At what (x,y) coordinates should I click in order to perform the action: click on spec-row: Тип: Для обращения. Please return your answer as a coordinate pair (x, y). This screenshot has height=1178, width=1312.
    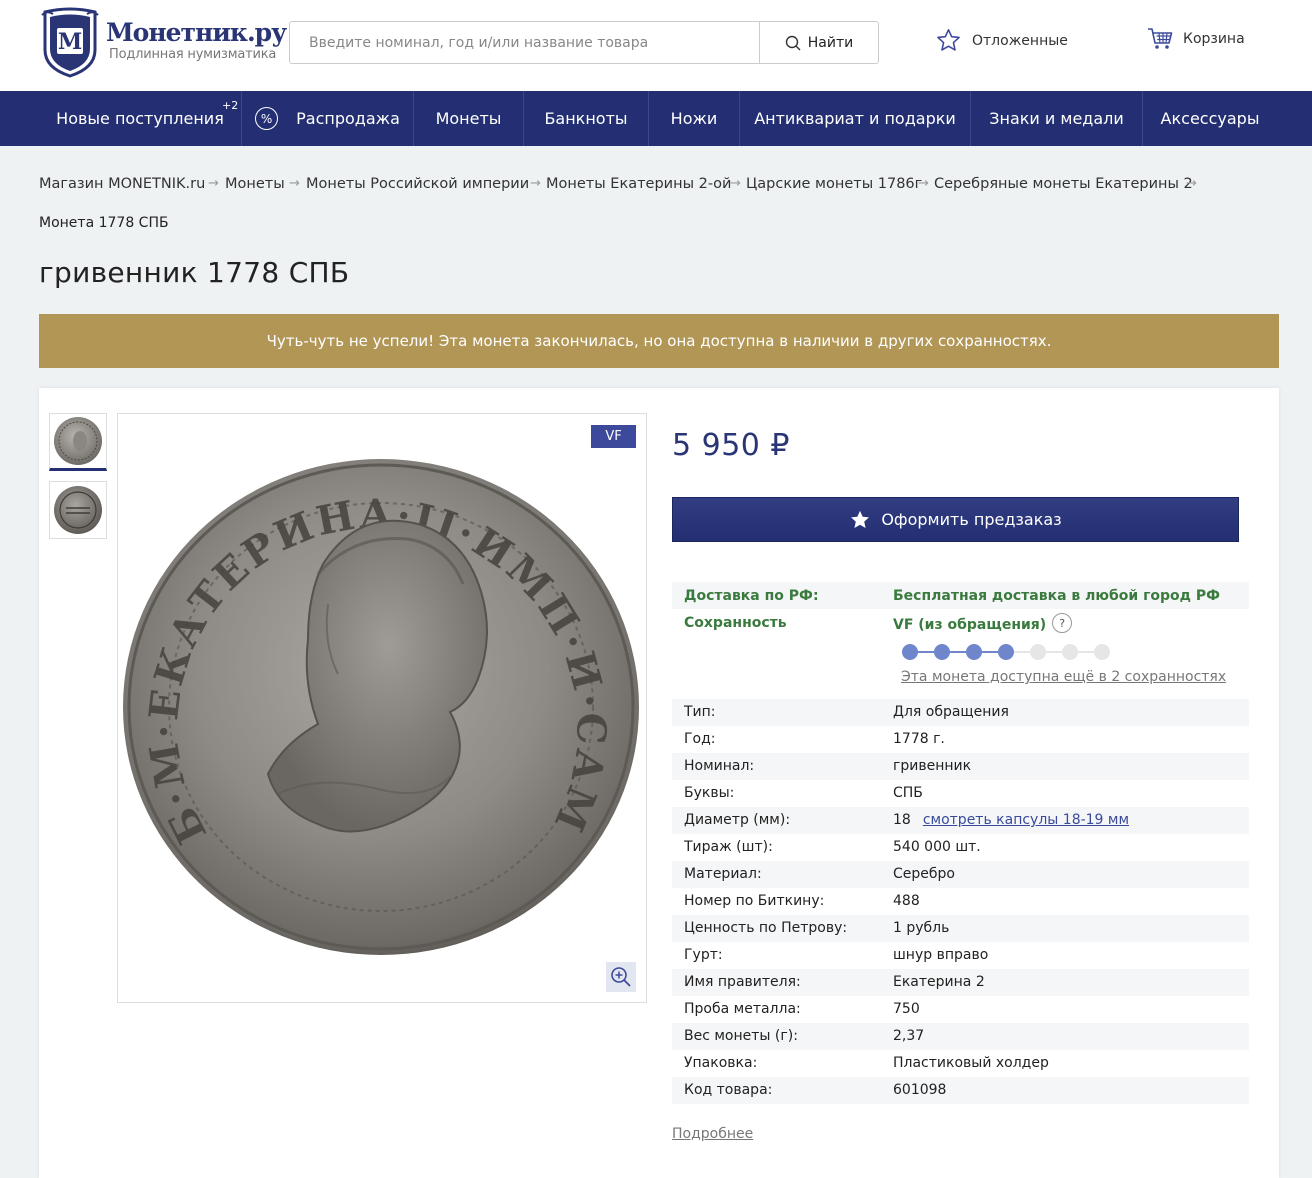
    Looking at the image, I should click on (960, 712).